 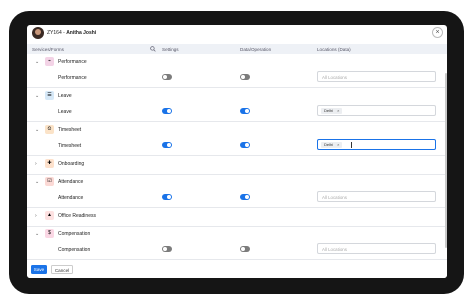 What do you see at coordinates (334, 49) in the screenshot?
I see `col-locations: Locations (Data)` at bounding box center [334, 49].